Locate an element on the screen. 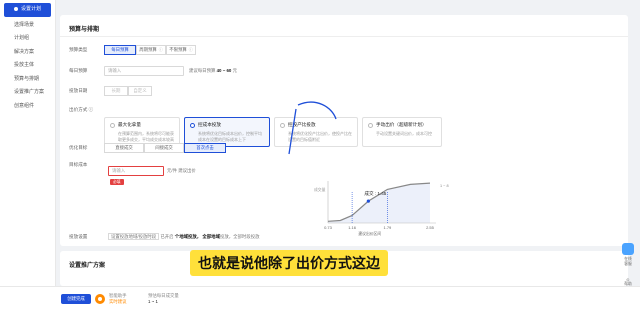 The image size is (640, 309). schedule-custom: 自定义 is located at coordinates (140, 91).